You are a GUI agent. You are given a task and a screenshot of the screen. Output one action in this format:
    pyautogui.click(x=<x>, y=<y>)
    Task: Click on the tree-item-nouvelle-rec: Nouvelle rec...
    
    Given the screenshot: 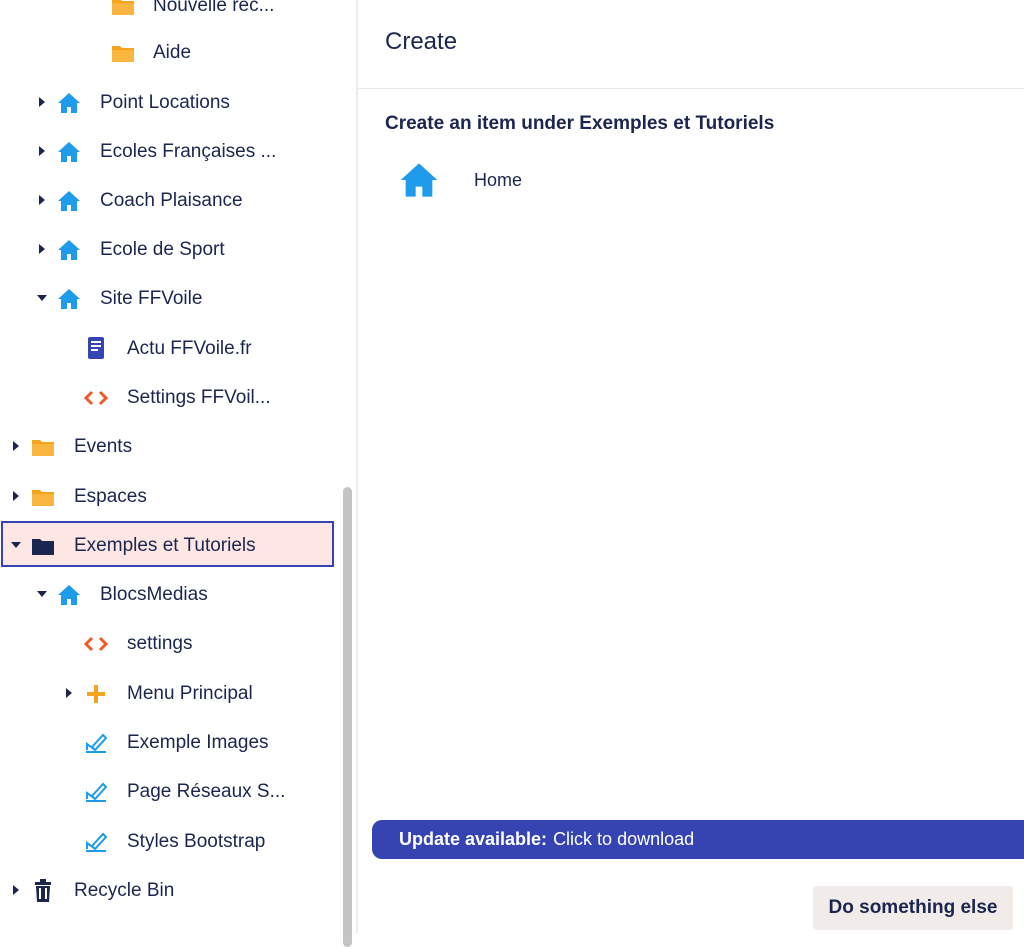 What is the action you would take?
    pyautogui.click(x=165, y=14)
    